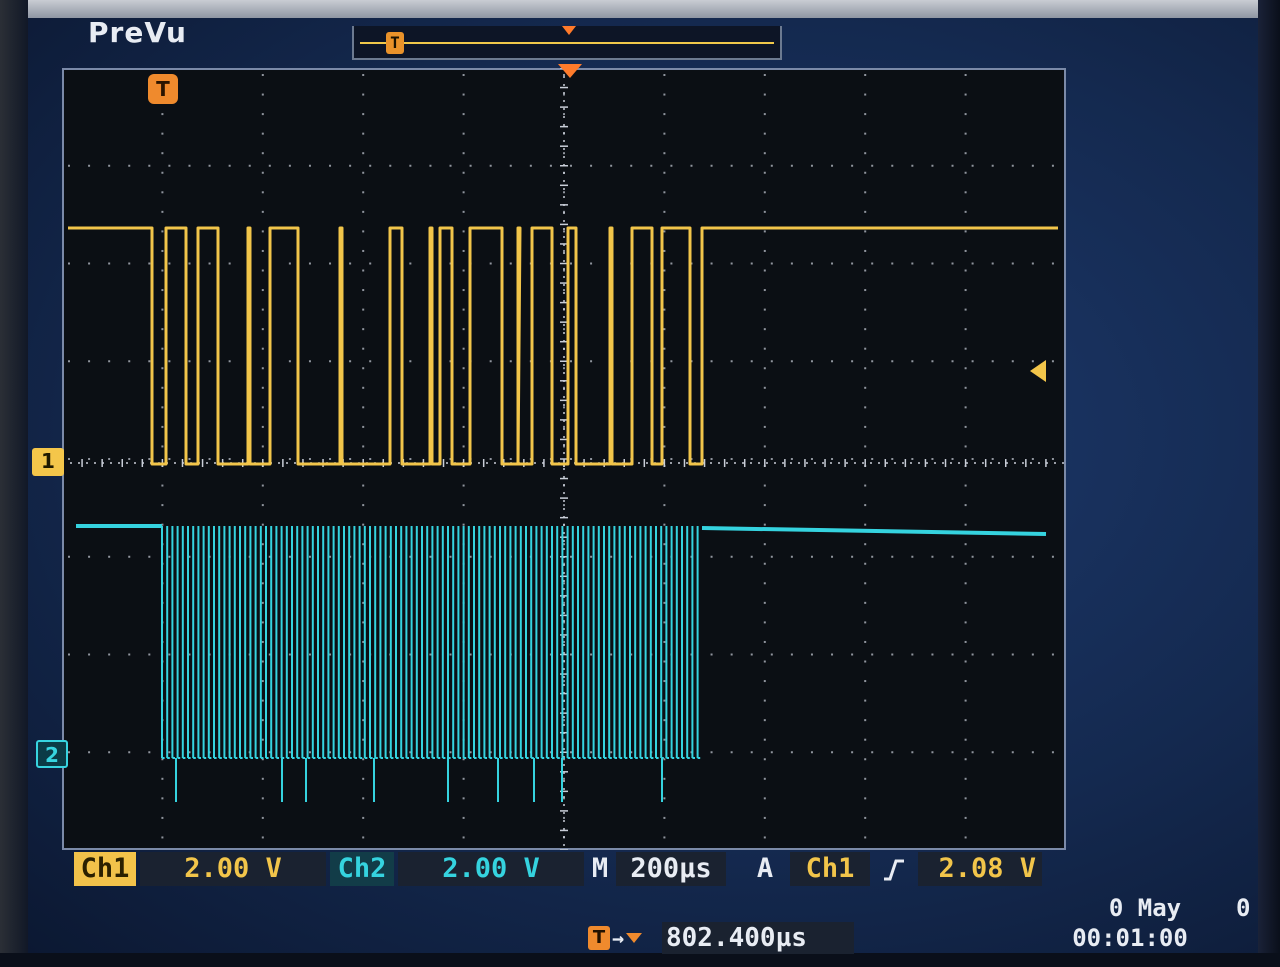 The width and height of the screenshot is (1280, 967). What do you see at coordinates (569, 30) in the screenshot?
I see `record-center-icon` at bounding box center [569, 30].